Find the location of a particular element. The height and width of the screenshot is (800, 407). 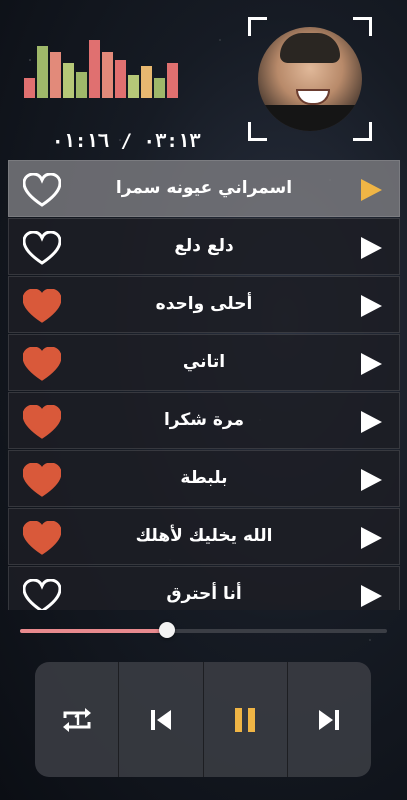

seek-bar-knob is located at coordinates (166, 630).